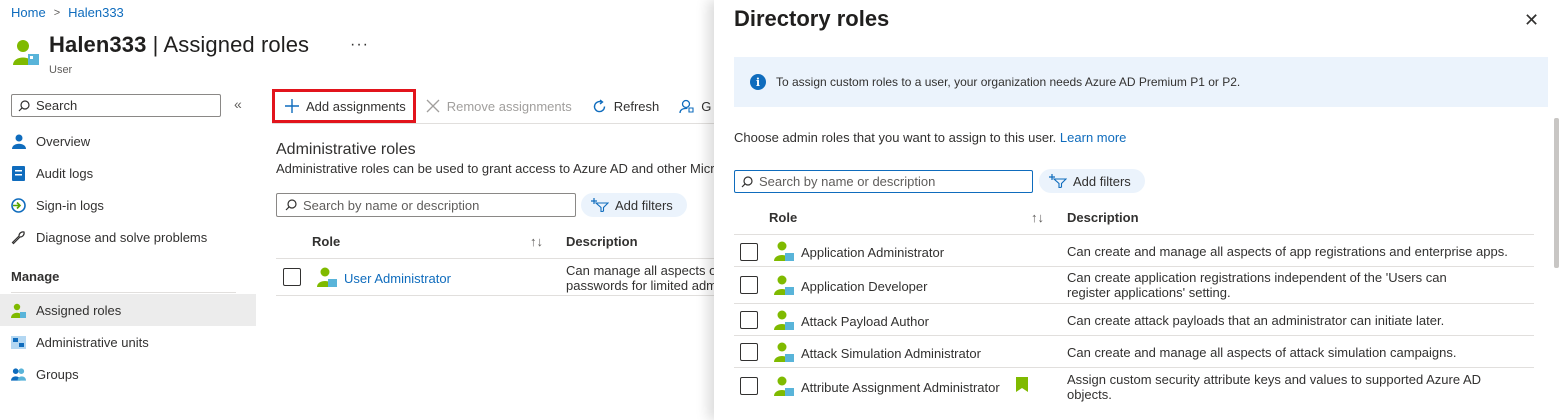  I want to click on assigned-roles-icon, so click(18, 310).